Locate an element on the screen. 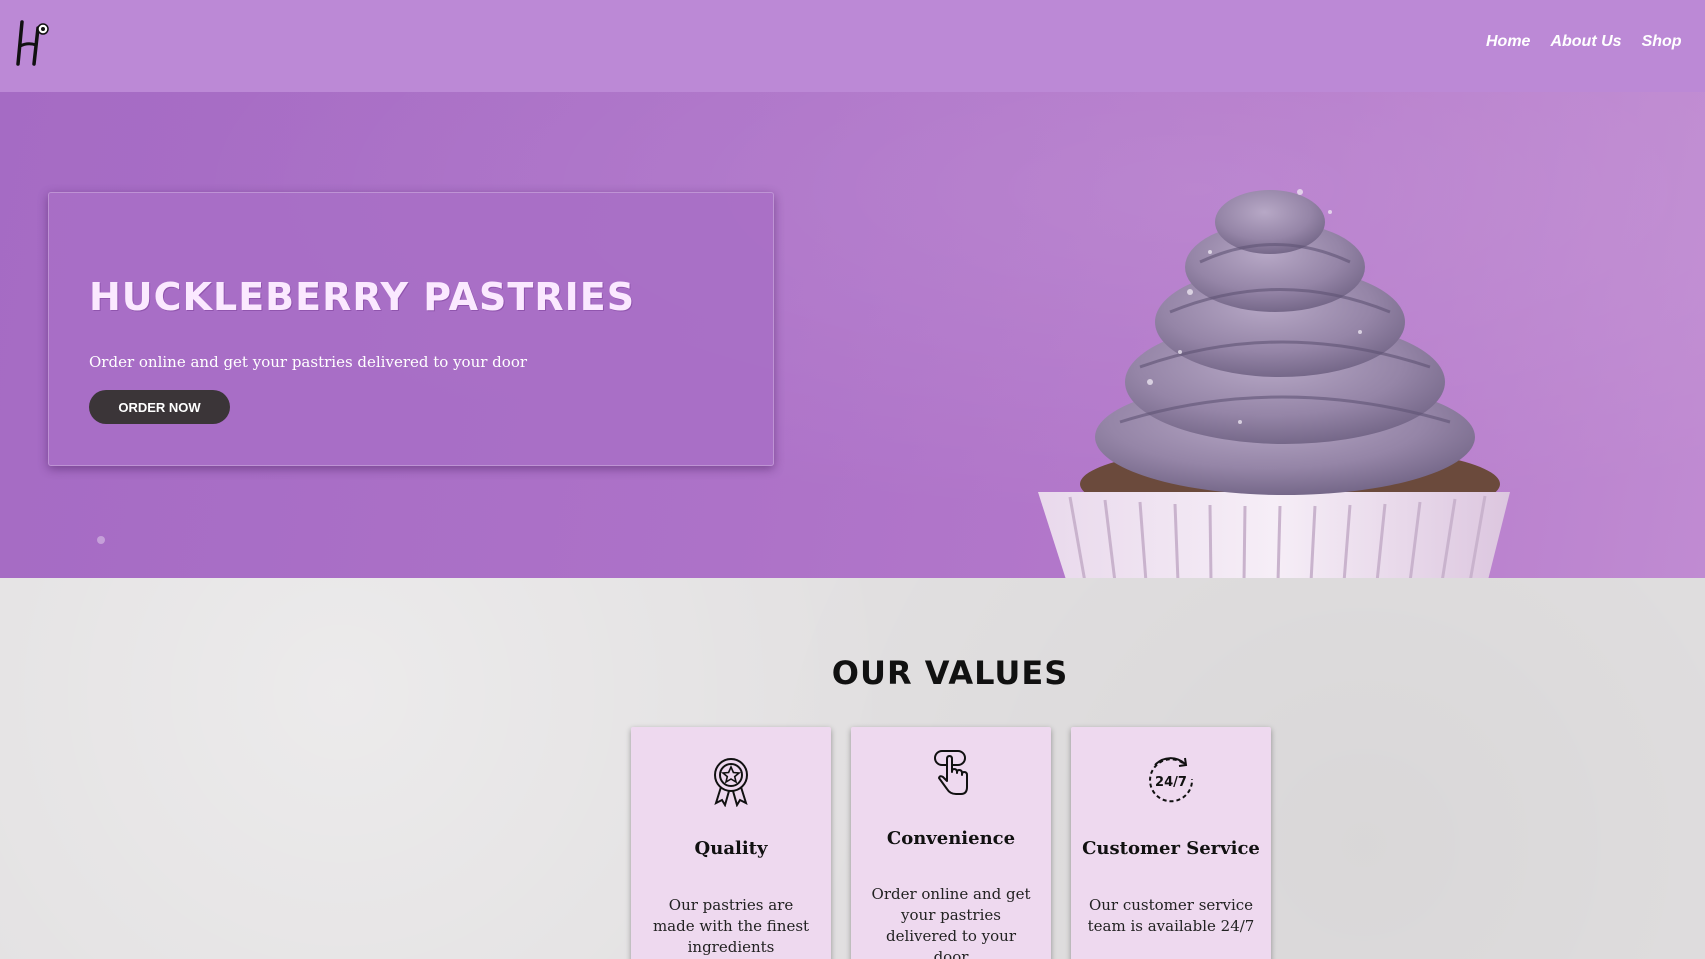 The image size is (1705, 959). value-card-title: Quality is located at coordinates (731, 848).